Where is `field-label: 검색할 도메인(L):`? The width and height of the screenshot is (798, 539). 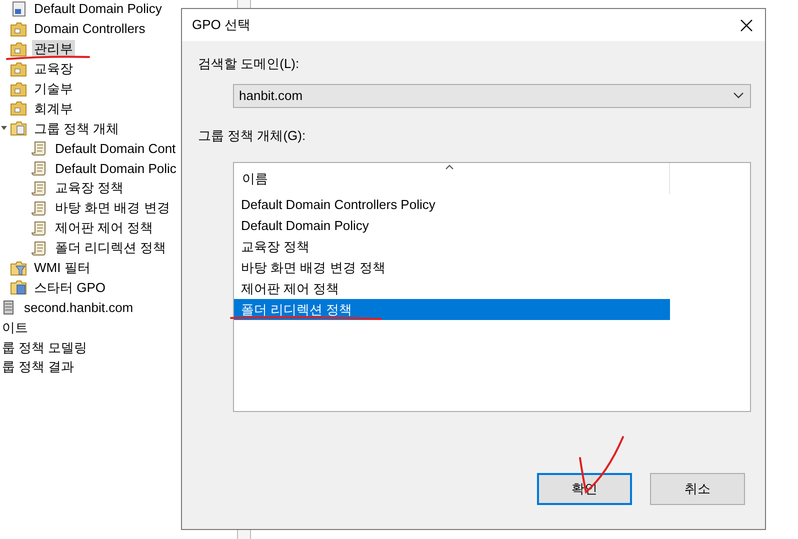 field-label: 검색할 도메인(L): is located at coordinates (249, 63).